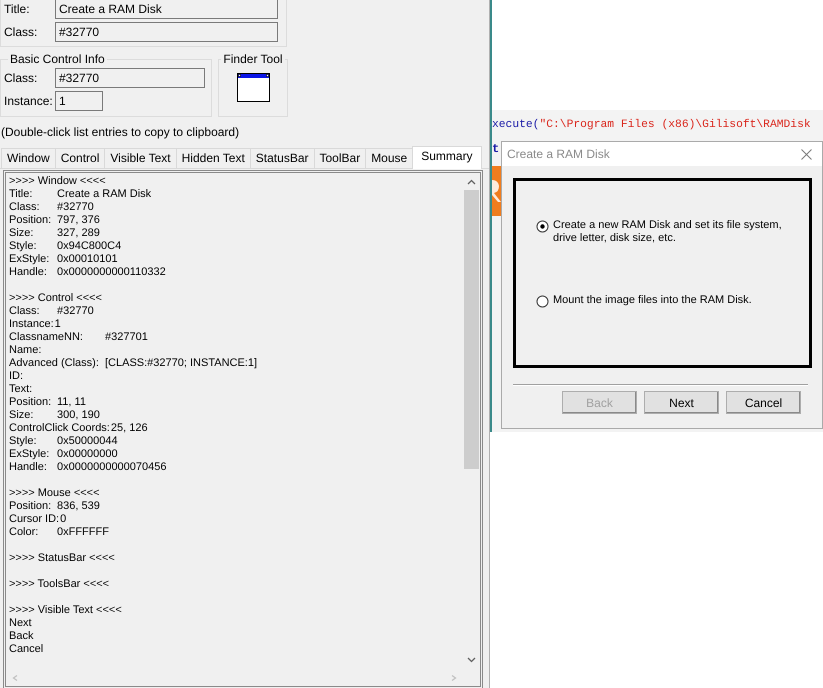 This screenshot has height=688, width=823. Describe the element at coordinates (26, 649) in the screenshot. I see `list-text: Cancel` at that location.